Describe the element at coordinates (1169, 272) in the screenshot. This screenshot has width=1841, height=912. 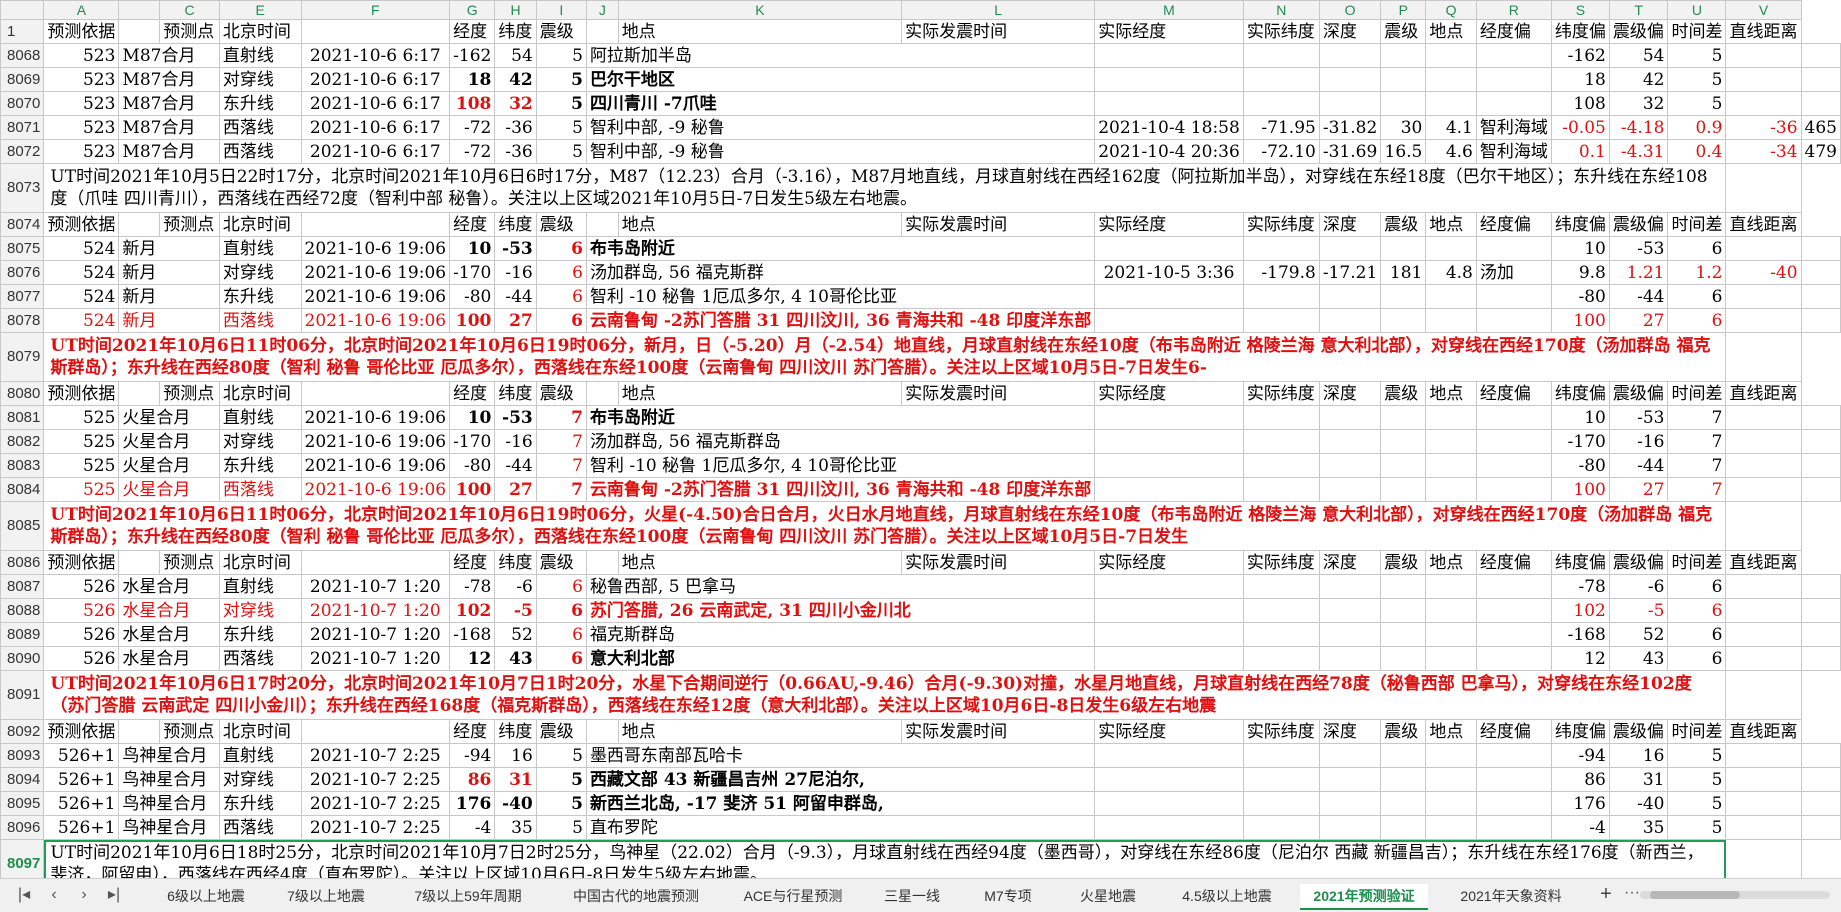
I see `actual-time-cell: 2021-10-5 3:36` at that location.